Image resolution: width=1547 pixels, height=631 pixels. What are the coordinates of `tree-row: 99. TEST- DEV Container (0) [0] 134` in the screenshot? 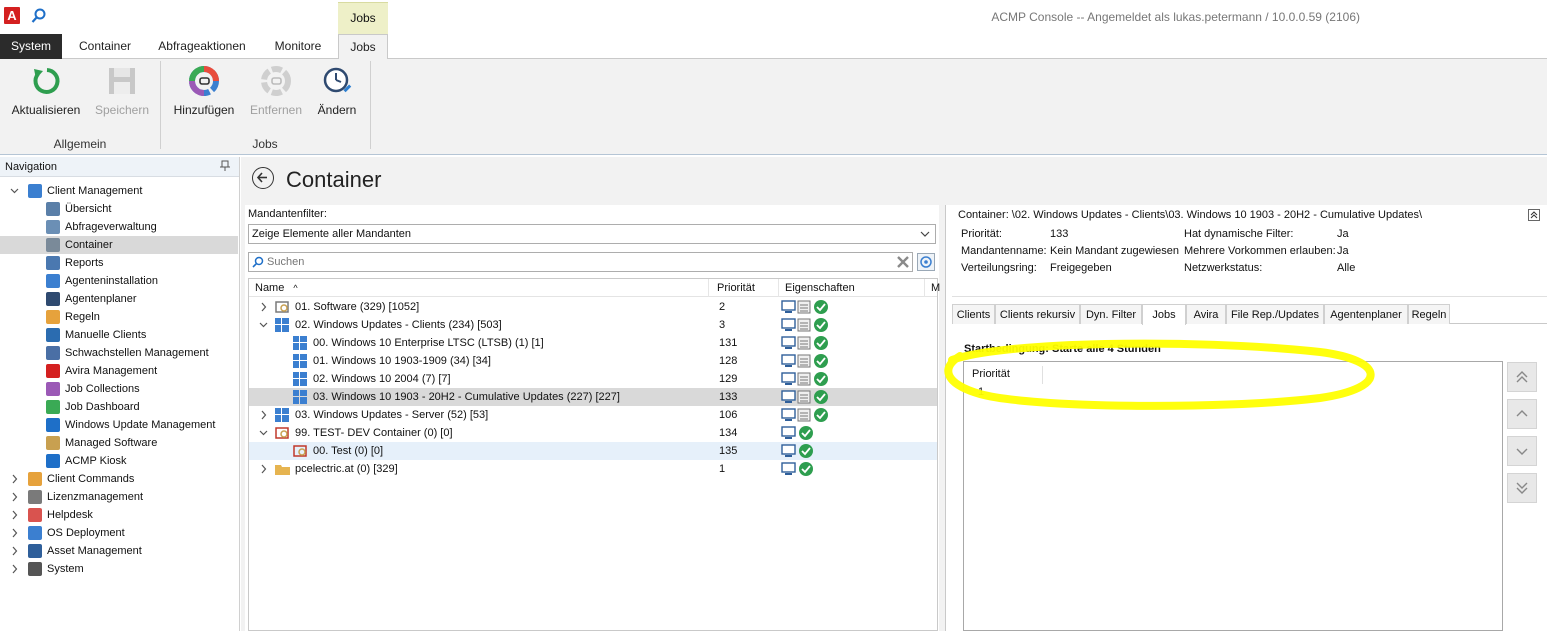 It's located at (593, 433).